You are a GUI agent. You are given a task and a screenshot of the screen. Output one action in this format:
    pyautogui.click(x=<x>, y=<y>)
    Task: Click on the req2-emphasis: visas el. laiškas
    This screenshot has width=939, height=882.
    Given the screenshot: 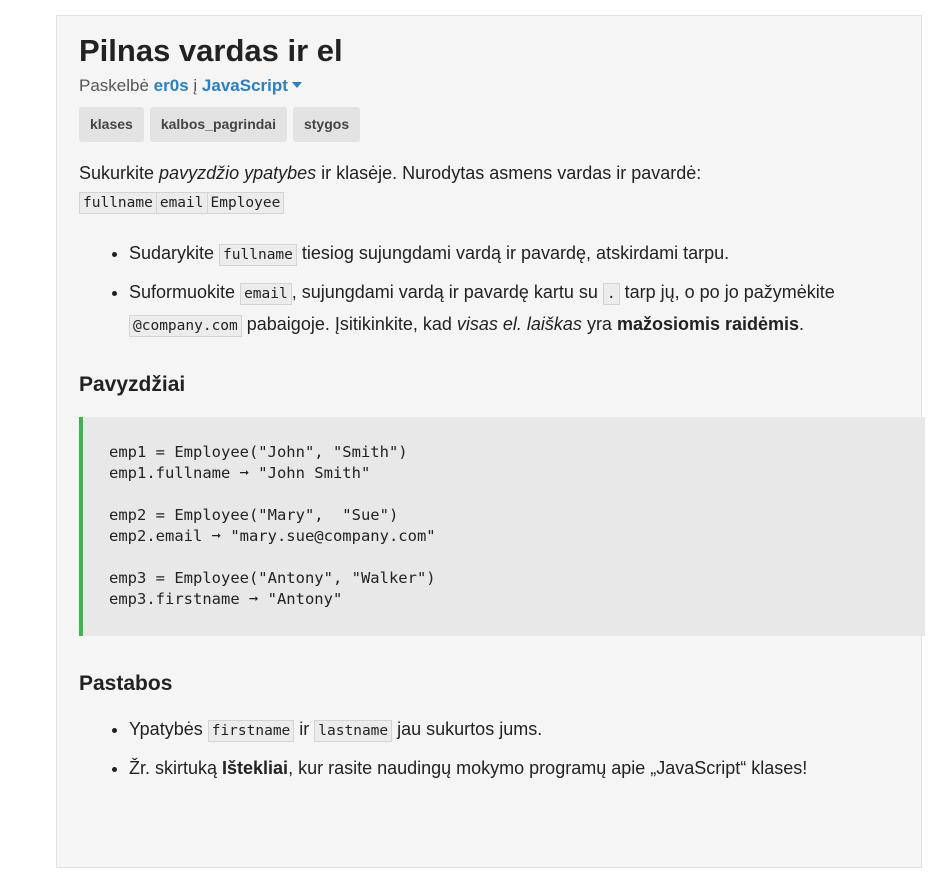 What is the action you would take?
    pyautogui.click(x=519, y=324)
    